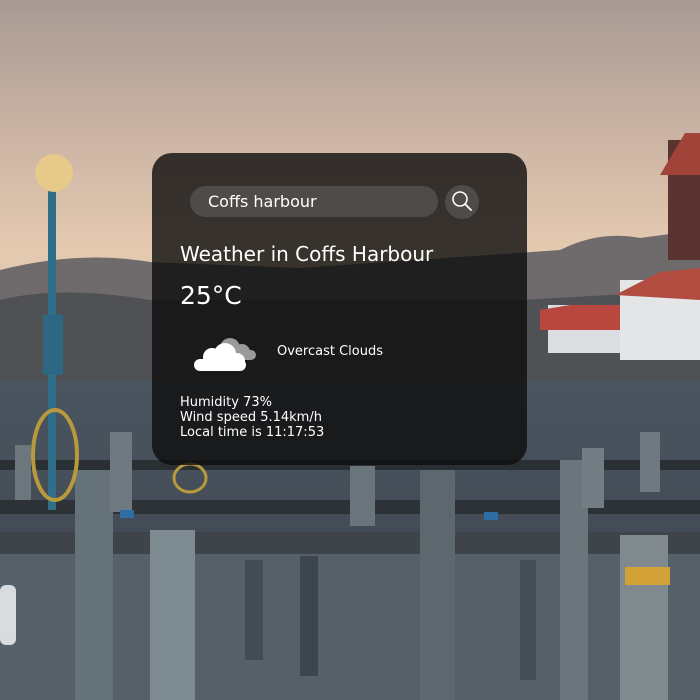 Image resolution: width=700 pixels, height=700 pixels. I want to click on wind-speed-text: Wind speed 5.14km/h, so click(251, 417).